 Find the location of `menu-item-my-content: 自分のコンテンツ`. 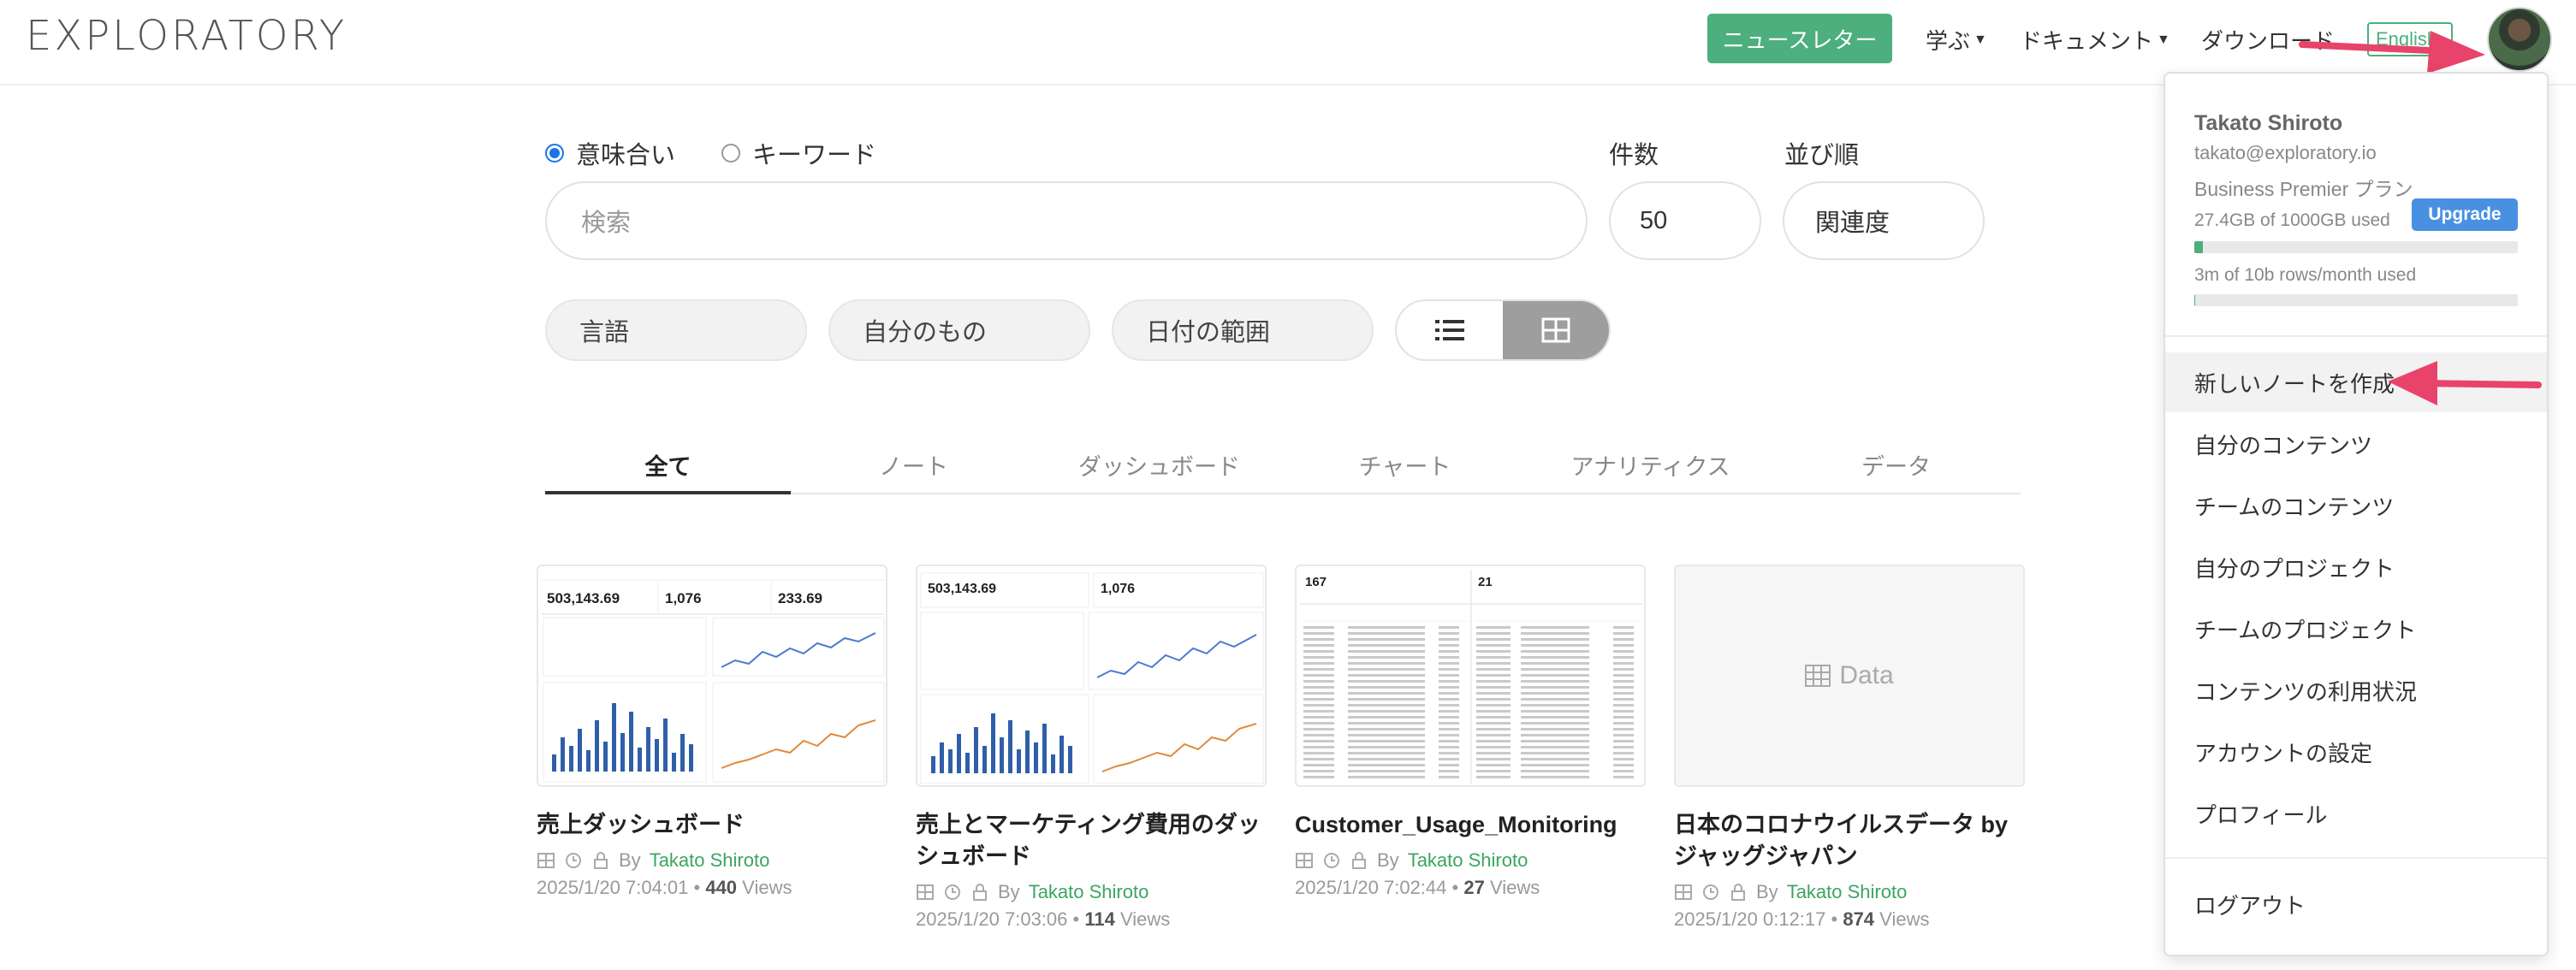

menu-item-my-content: 自分のコンテンツ is located at coordinates (2356, 444).